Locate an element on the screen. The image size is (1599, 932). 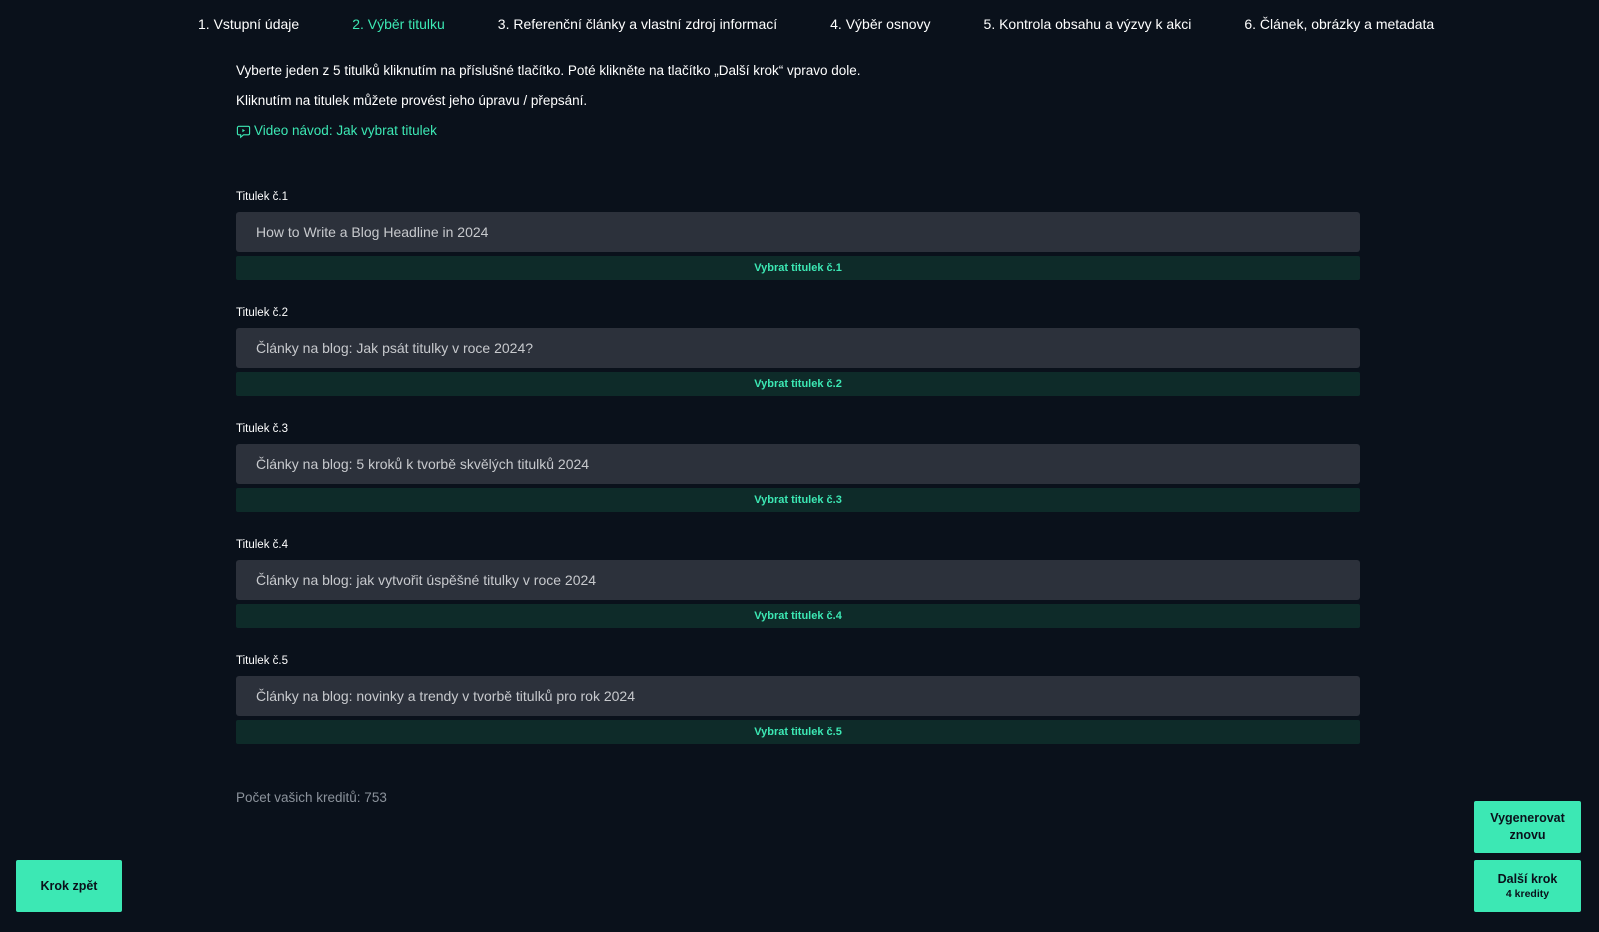
regenerate-button: Vygenerovat znovu is located at coordinates (1527, 827).